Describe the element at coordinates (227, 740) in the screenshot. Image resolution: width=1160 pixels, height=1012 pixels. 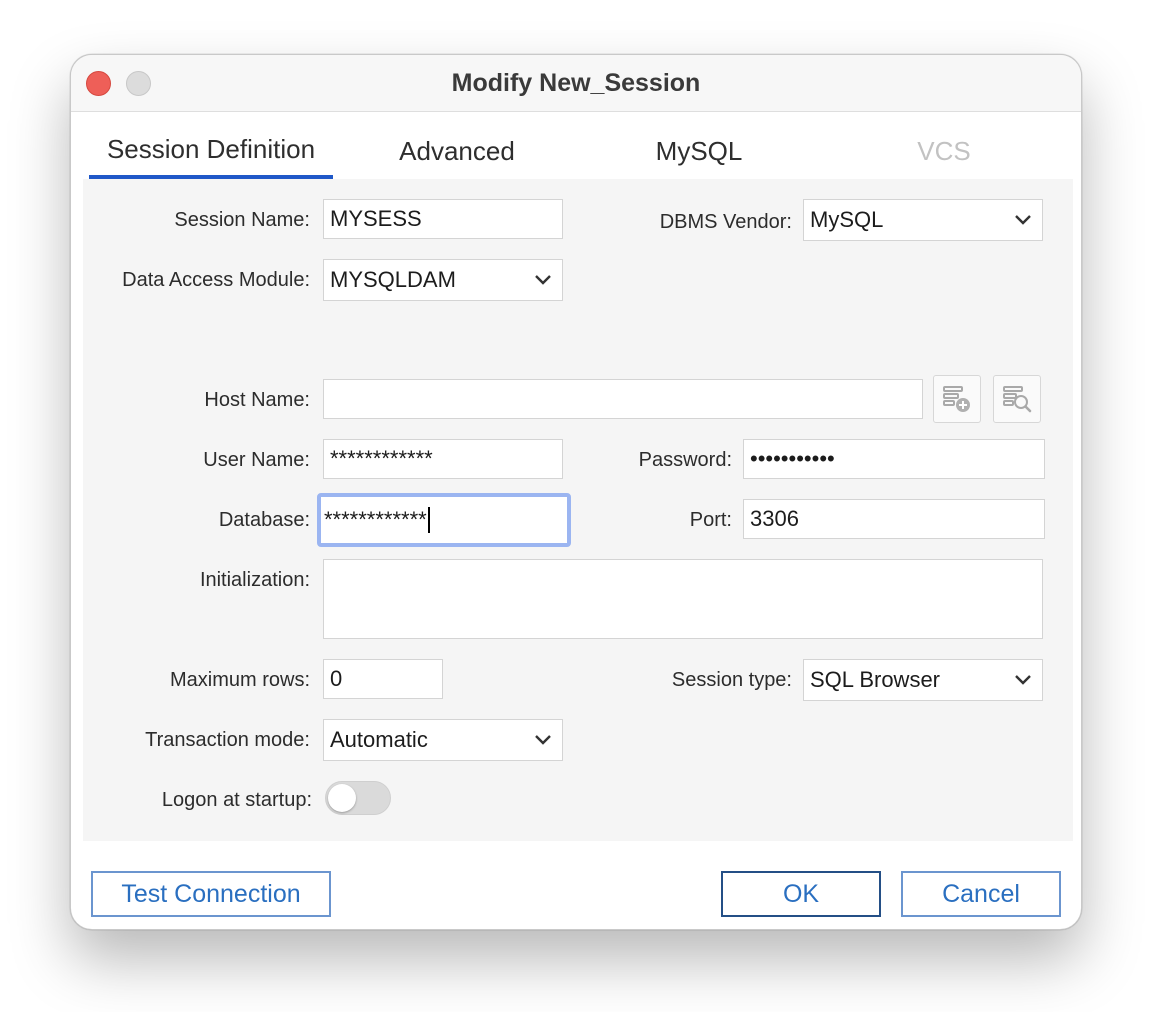
I see `transaction-mode-label: Transaction mode:` at that location.